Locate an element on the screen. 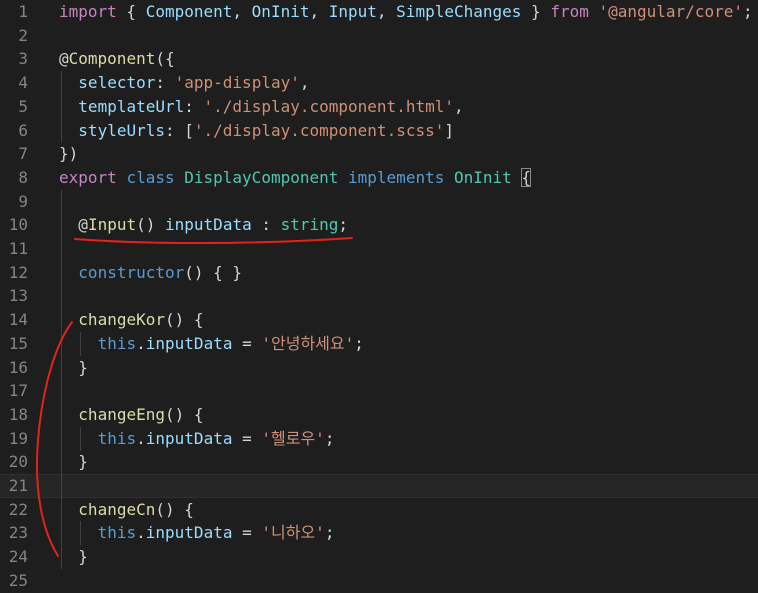  code-text: styleUrls: ['./display.component.scss'] is located at coordinates (266, 131).